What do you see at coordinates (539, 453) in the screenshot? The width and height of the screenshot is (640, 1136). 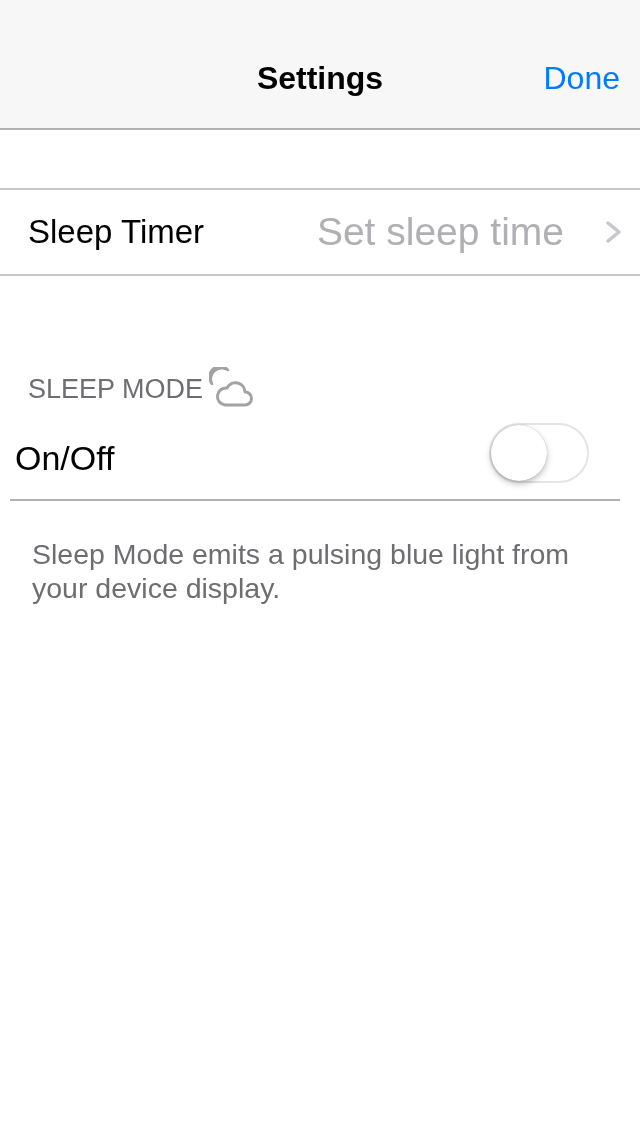 I see `sleep-mode-switch` at bounding box center [539, 453].